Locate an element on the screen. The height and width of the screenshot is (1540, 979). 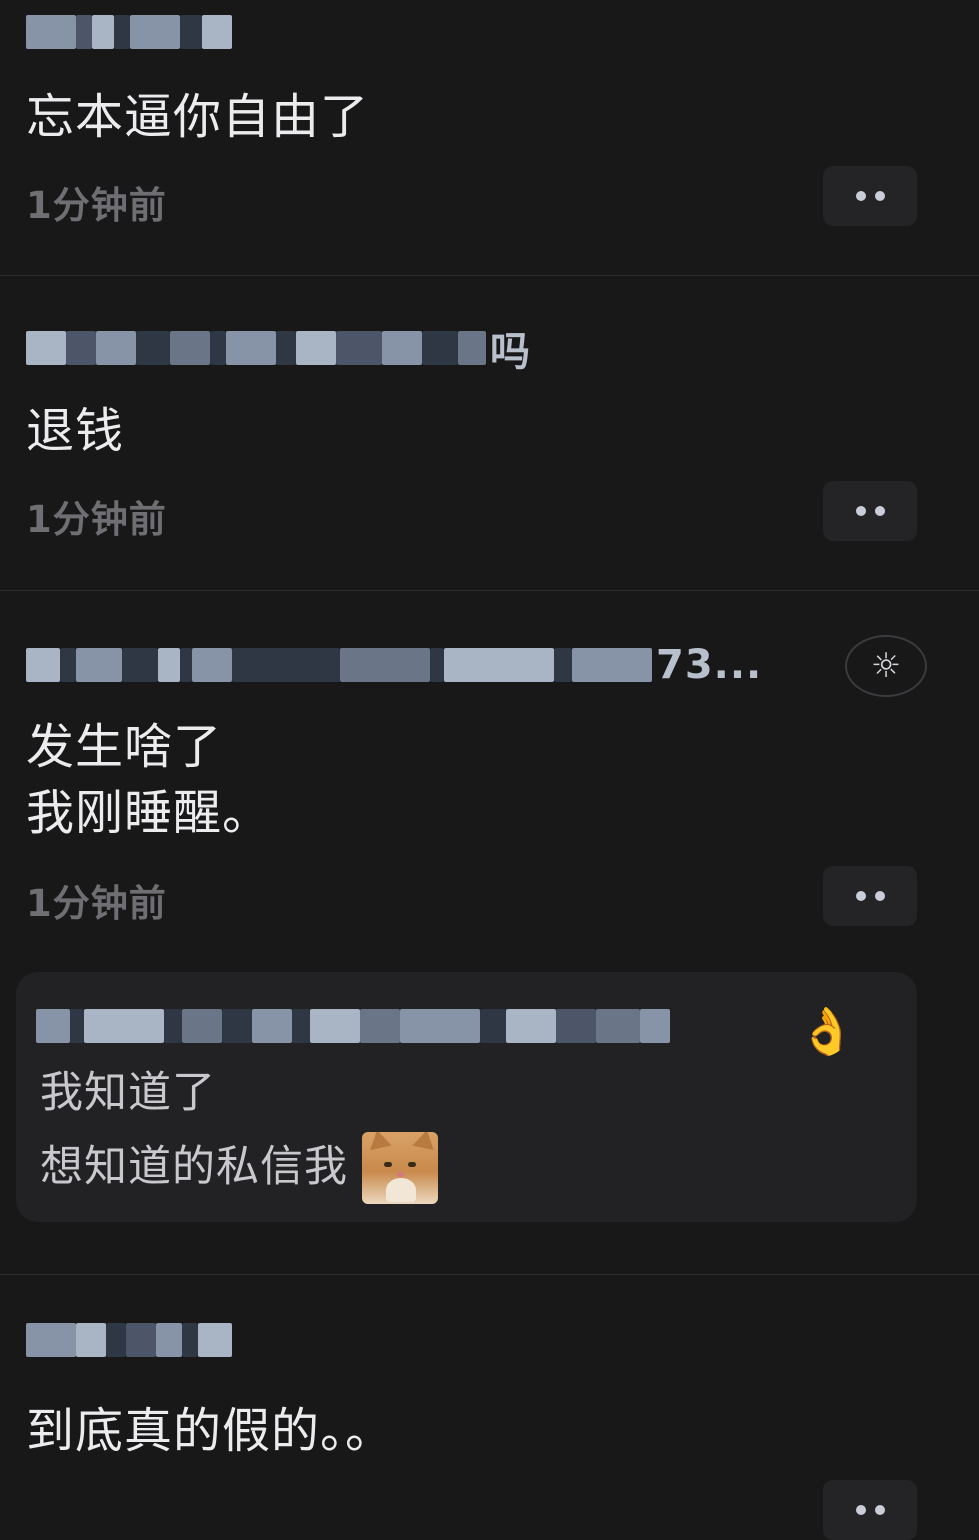
username-tail: 吗 is located at coordinates (510, 352).